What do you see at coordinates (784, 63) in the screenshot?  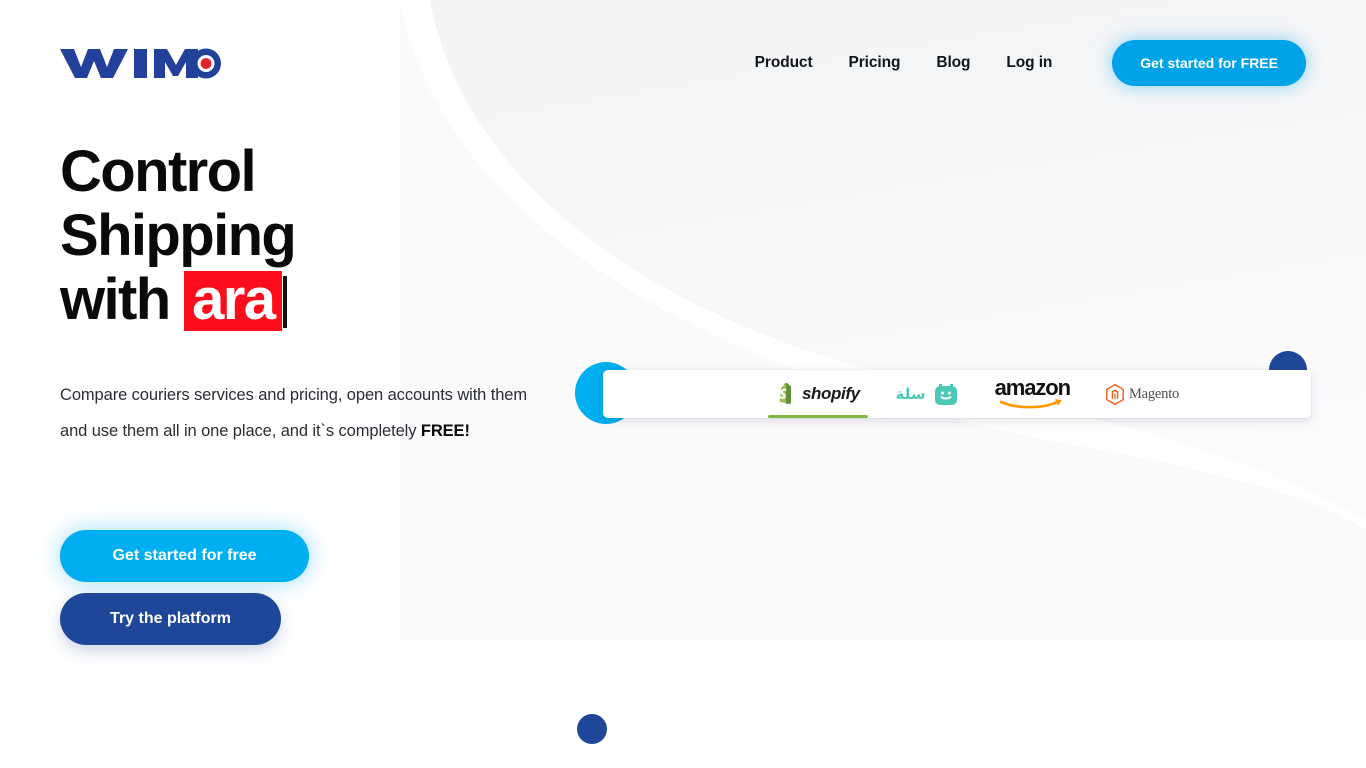 I see `nav-item-product: Product` at bounding box center [784, 63].